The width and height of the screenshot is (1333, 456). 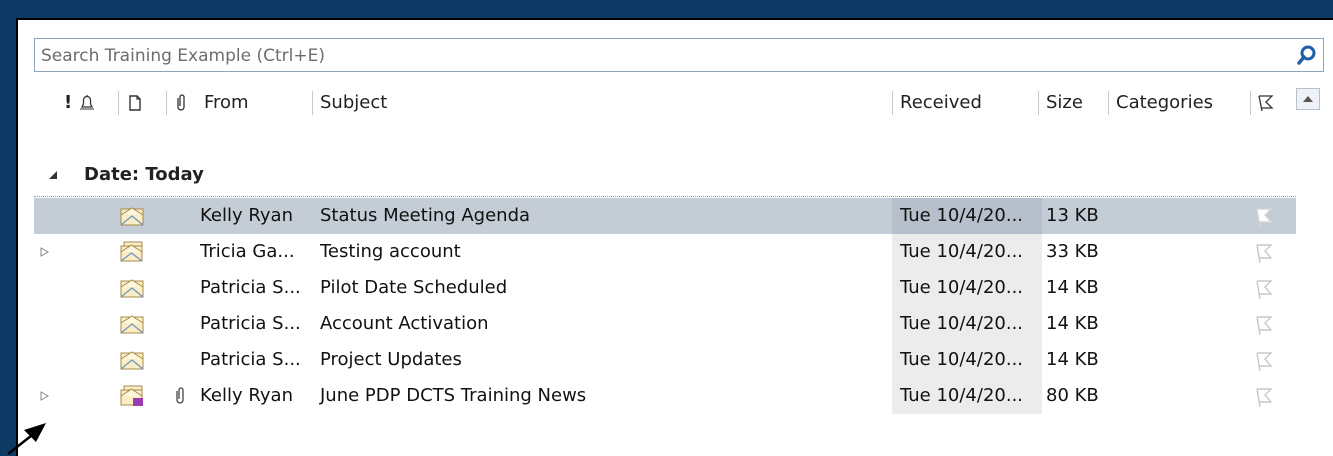 I want to click on subject-column-header: Subject, so click(x=353, y=103).